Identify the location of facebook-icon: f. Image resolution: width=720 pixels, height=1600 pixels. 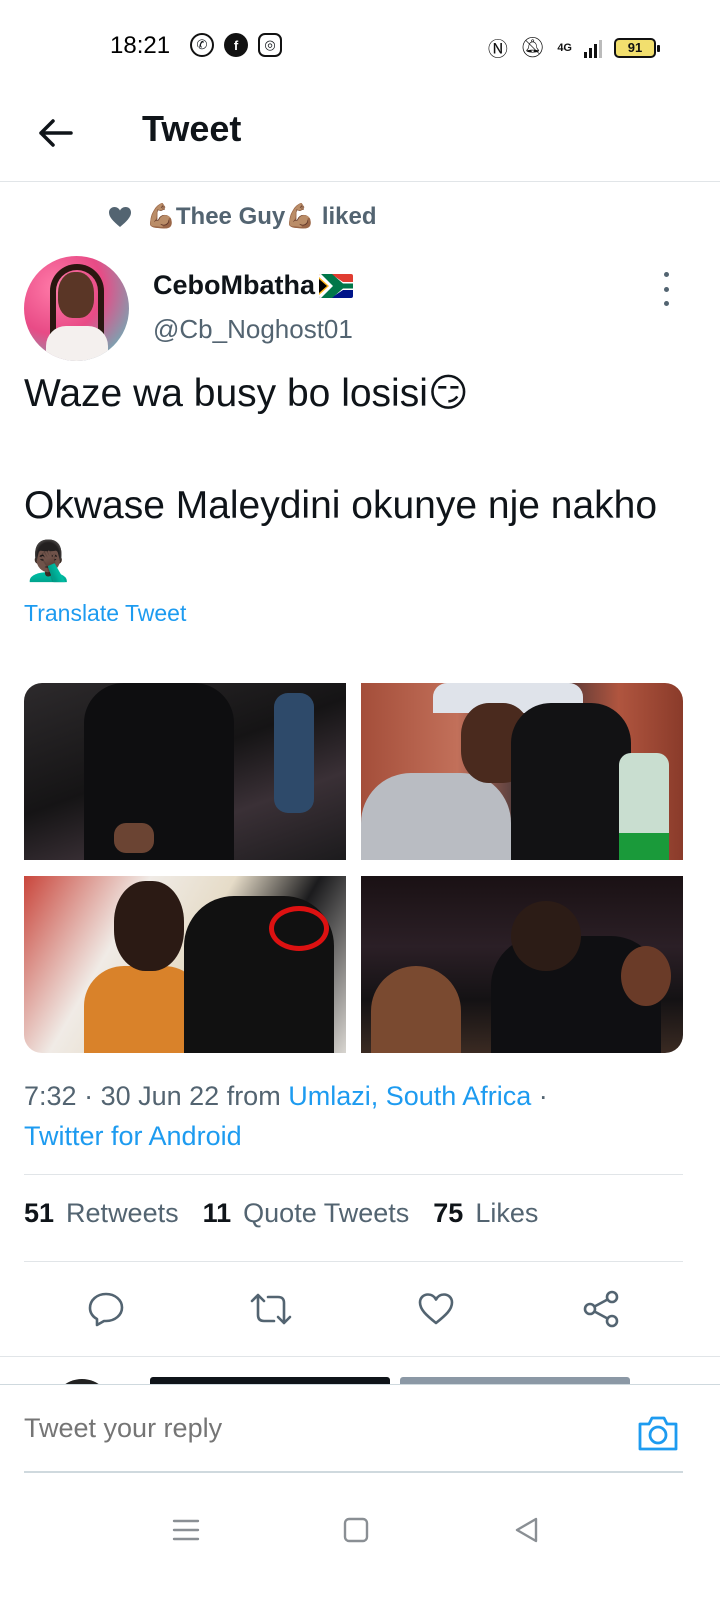
(236, 45).